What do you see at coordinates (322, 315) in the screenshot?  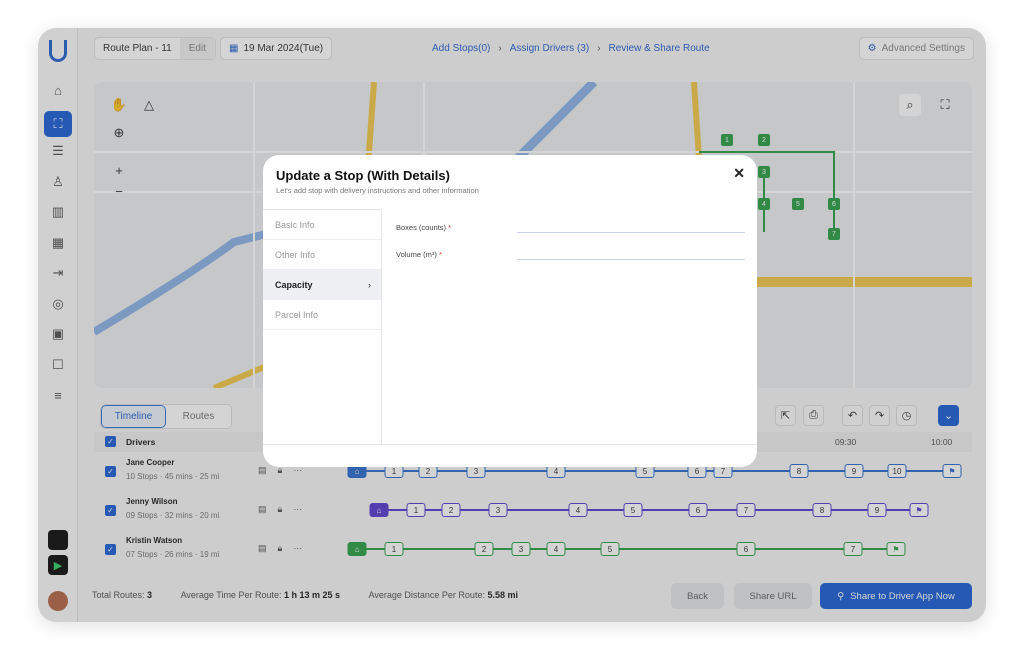 I see `nav-parcel-info: Parcel Info` at bounding box center [322, 315].